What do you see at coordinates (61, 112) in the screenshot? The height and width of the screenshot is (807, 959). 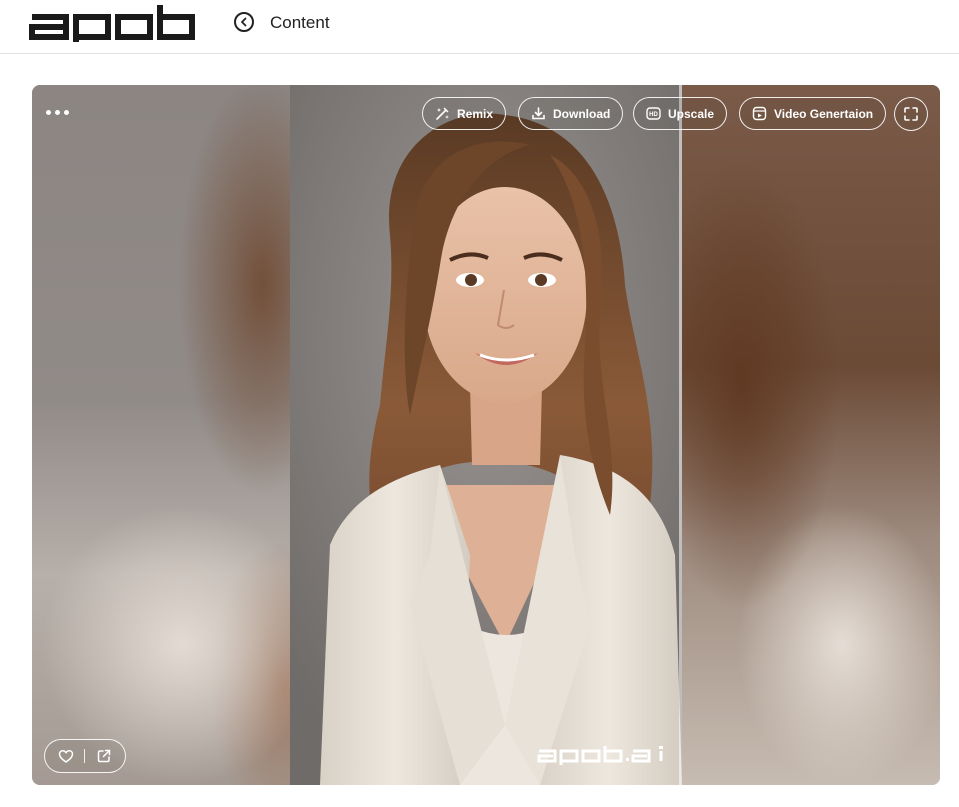 I see `more-options-button` at bounding box center [61, 112].